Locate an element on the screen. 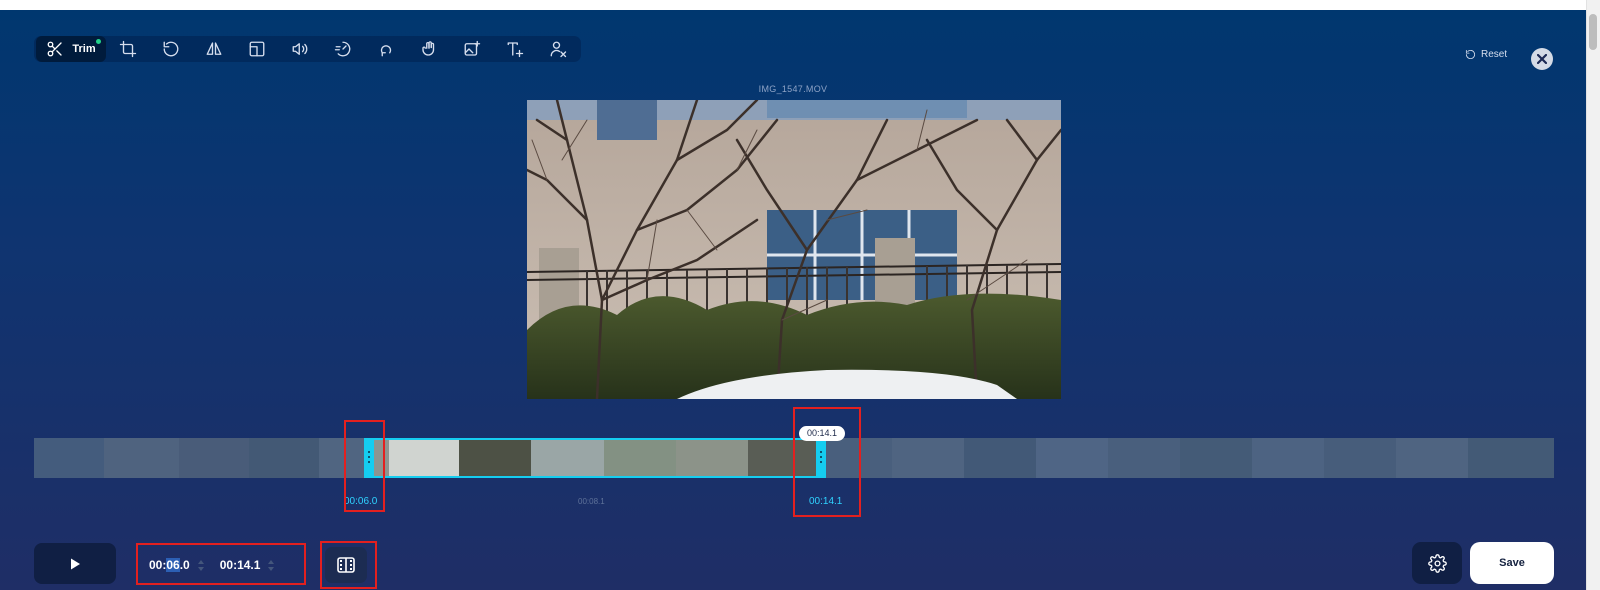 This screenshot has height=590, width=1600. rotate-icon is located at coordinates (170, 49).